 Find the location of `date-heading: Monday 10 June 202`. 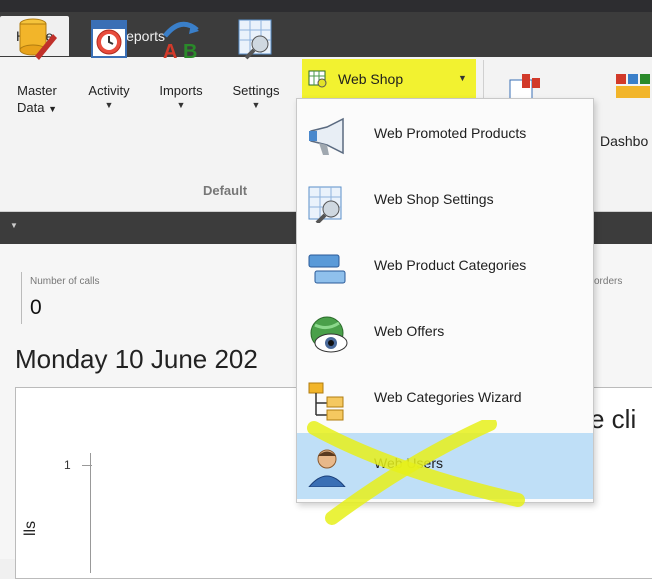

date-heading: Monday 10 June 202 is located at coordinates (136, 359).